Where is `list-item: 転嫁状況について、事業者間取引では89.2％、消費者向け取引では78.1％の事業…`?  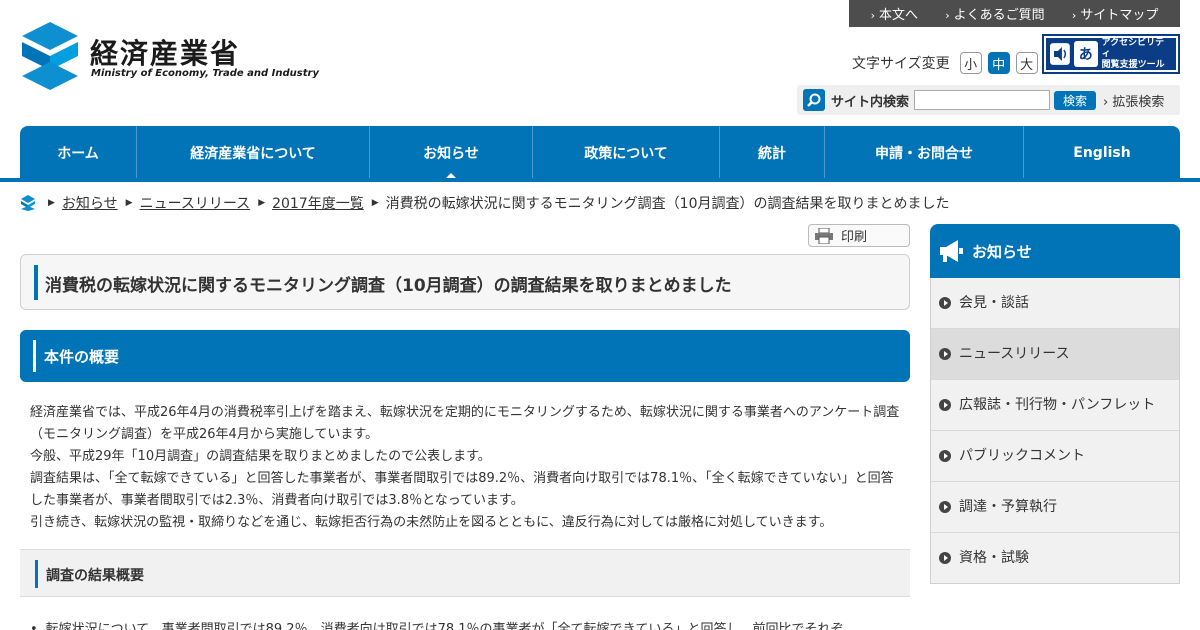
list-item: 転嫁状況について、事業者間取引では89.2％、消費者向け取引では78.1％の事業… is located at coordinates (470, 624).